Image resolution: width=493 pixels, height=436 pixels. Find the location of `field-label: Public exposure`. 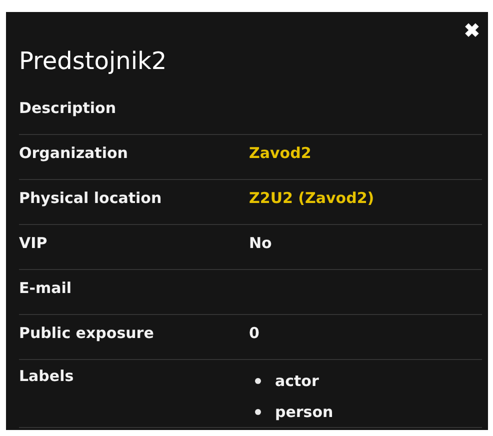

field-label: Public exposure is located at coordinates (87, 333).